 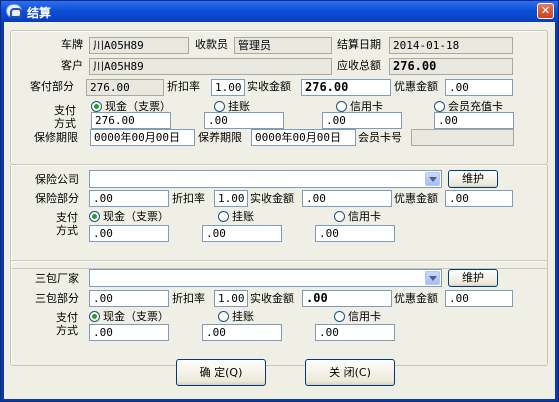 What do you see at coordinates (451, 66) in the screenshot?
I see `total-due-field: 276.00` at bounding box center [451, 66].